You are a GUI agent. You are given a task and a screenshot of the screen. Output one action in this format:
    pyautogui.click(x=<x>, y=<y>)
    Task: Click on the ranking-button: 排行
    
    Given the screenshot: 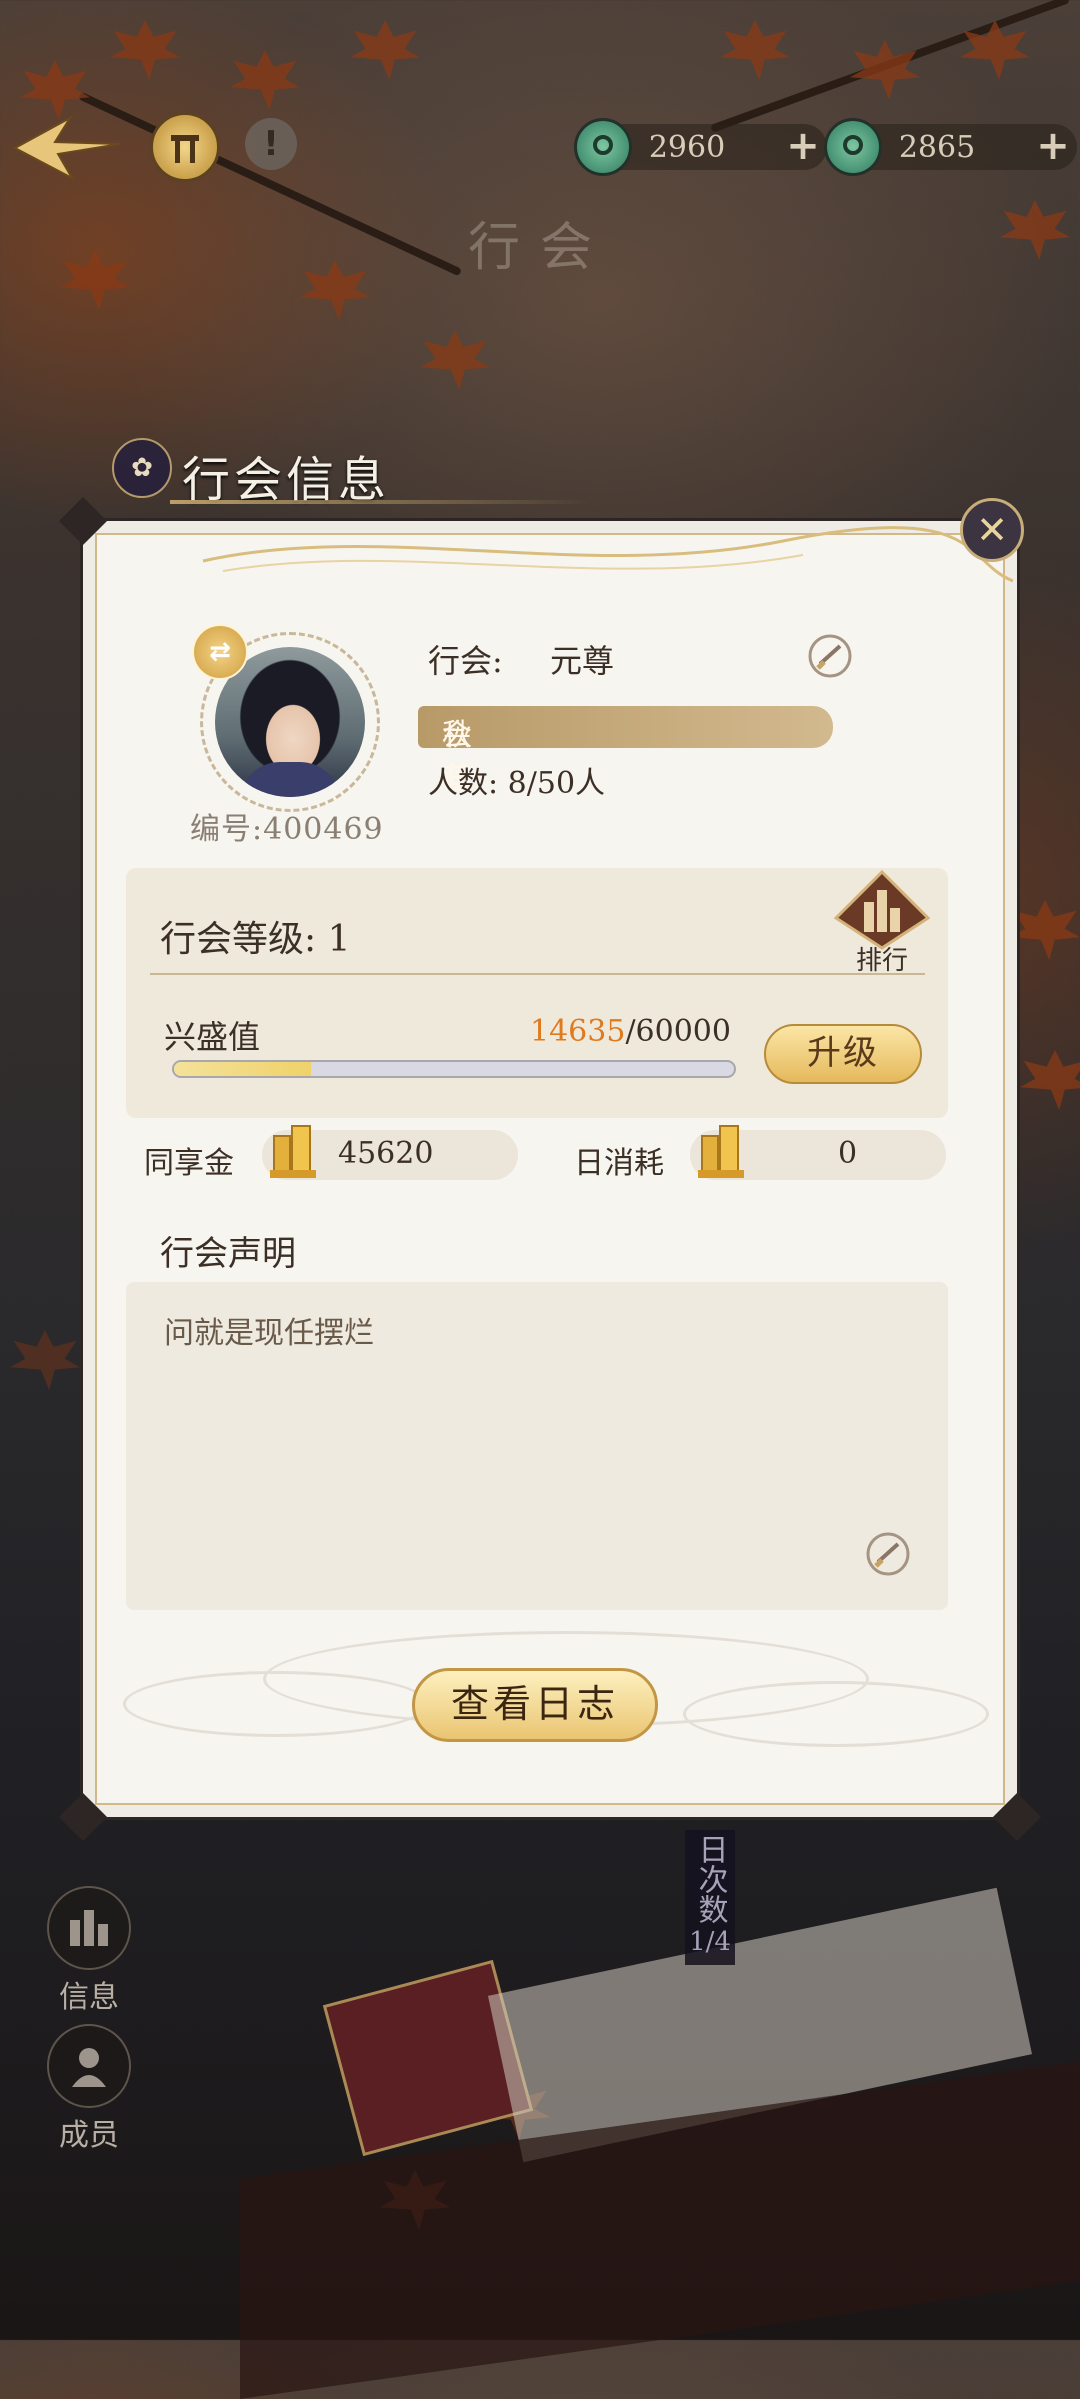 What is the action you would take?
    pyautogui.click(x=882, y=922)
    